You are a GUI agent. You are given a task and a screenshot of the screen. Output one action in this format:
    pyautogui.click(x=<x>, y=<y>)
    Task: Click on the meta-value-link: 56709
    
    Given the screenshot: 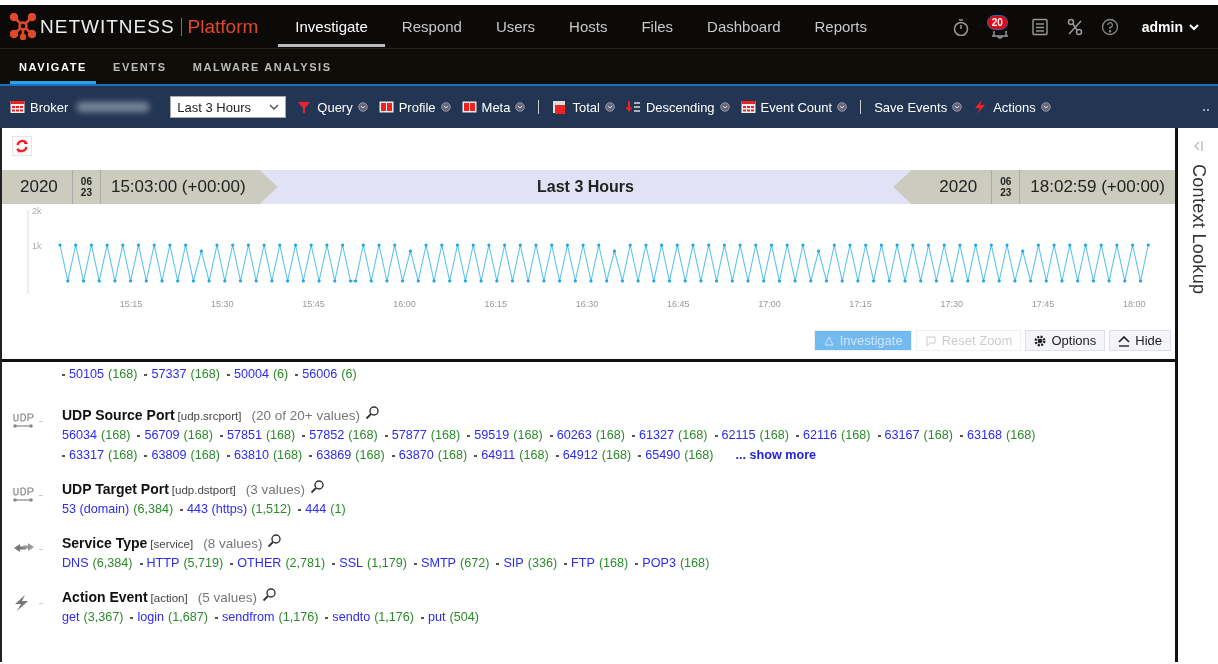 What is the action you would take?
    pyautogui.click(x=162, y=435)
    